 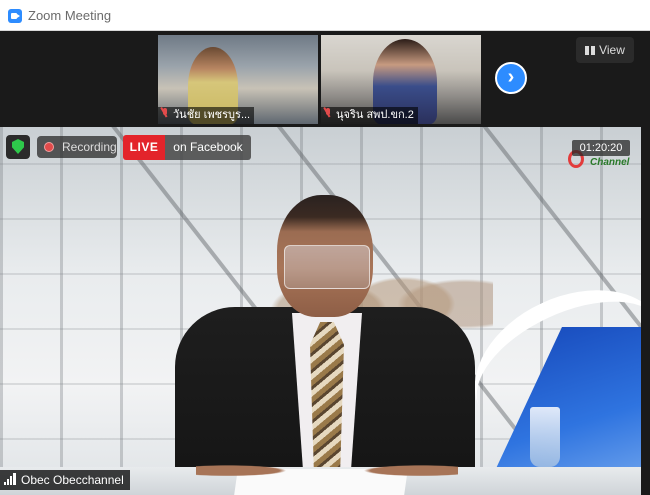 I want to click on broadcast-timecode: 01:20:20, so click(x=601, y=148).